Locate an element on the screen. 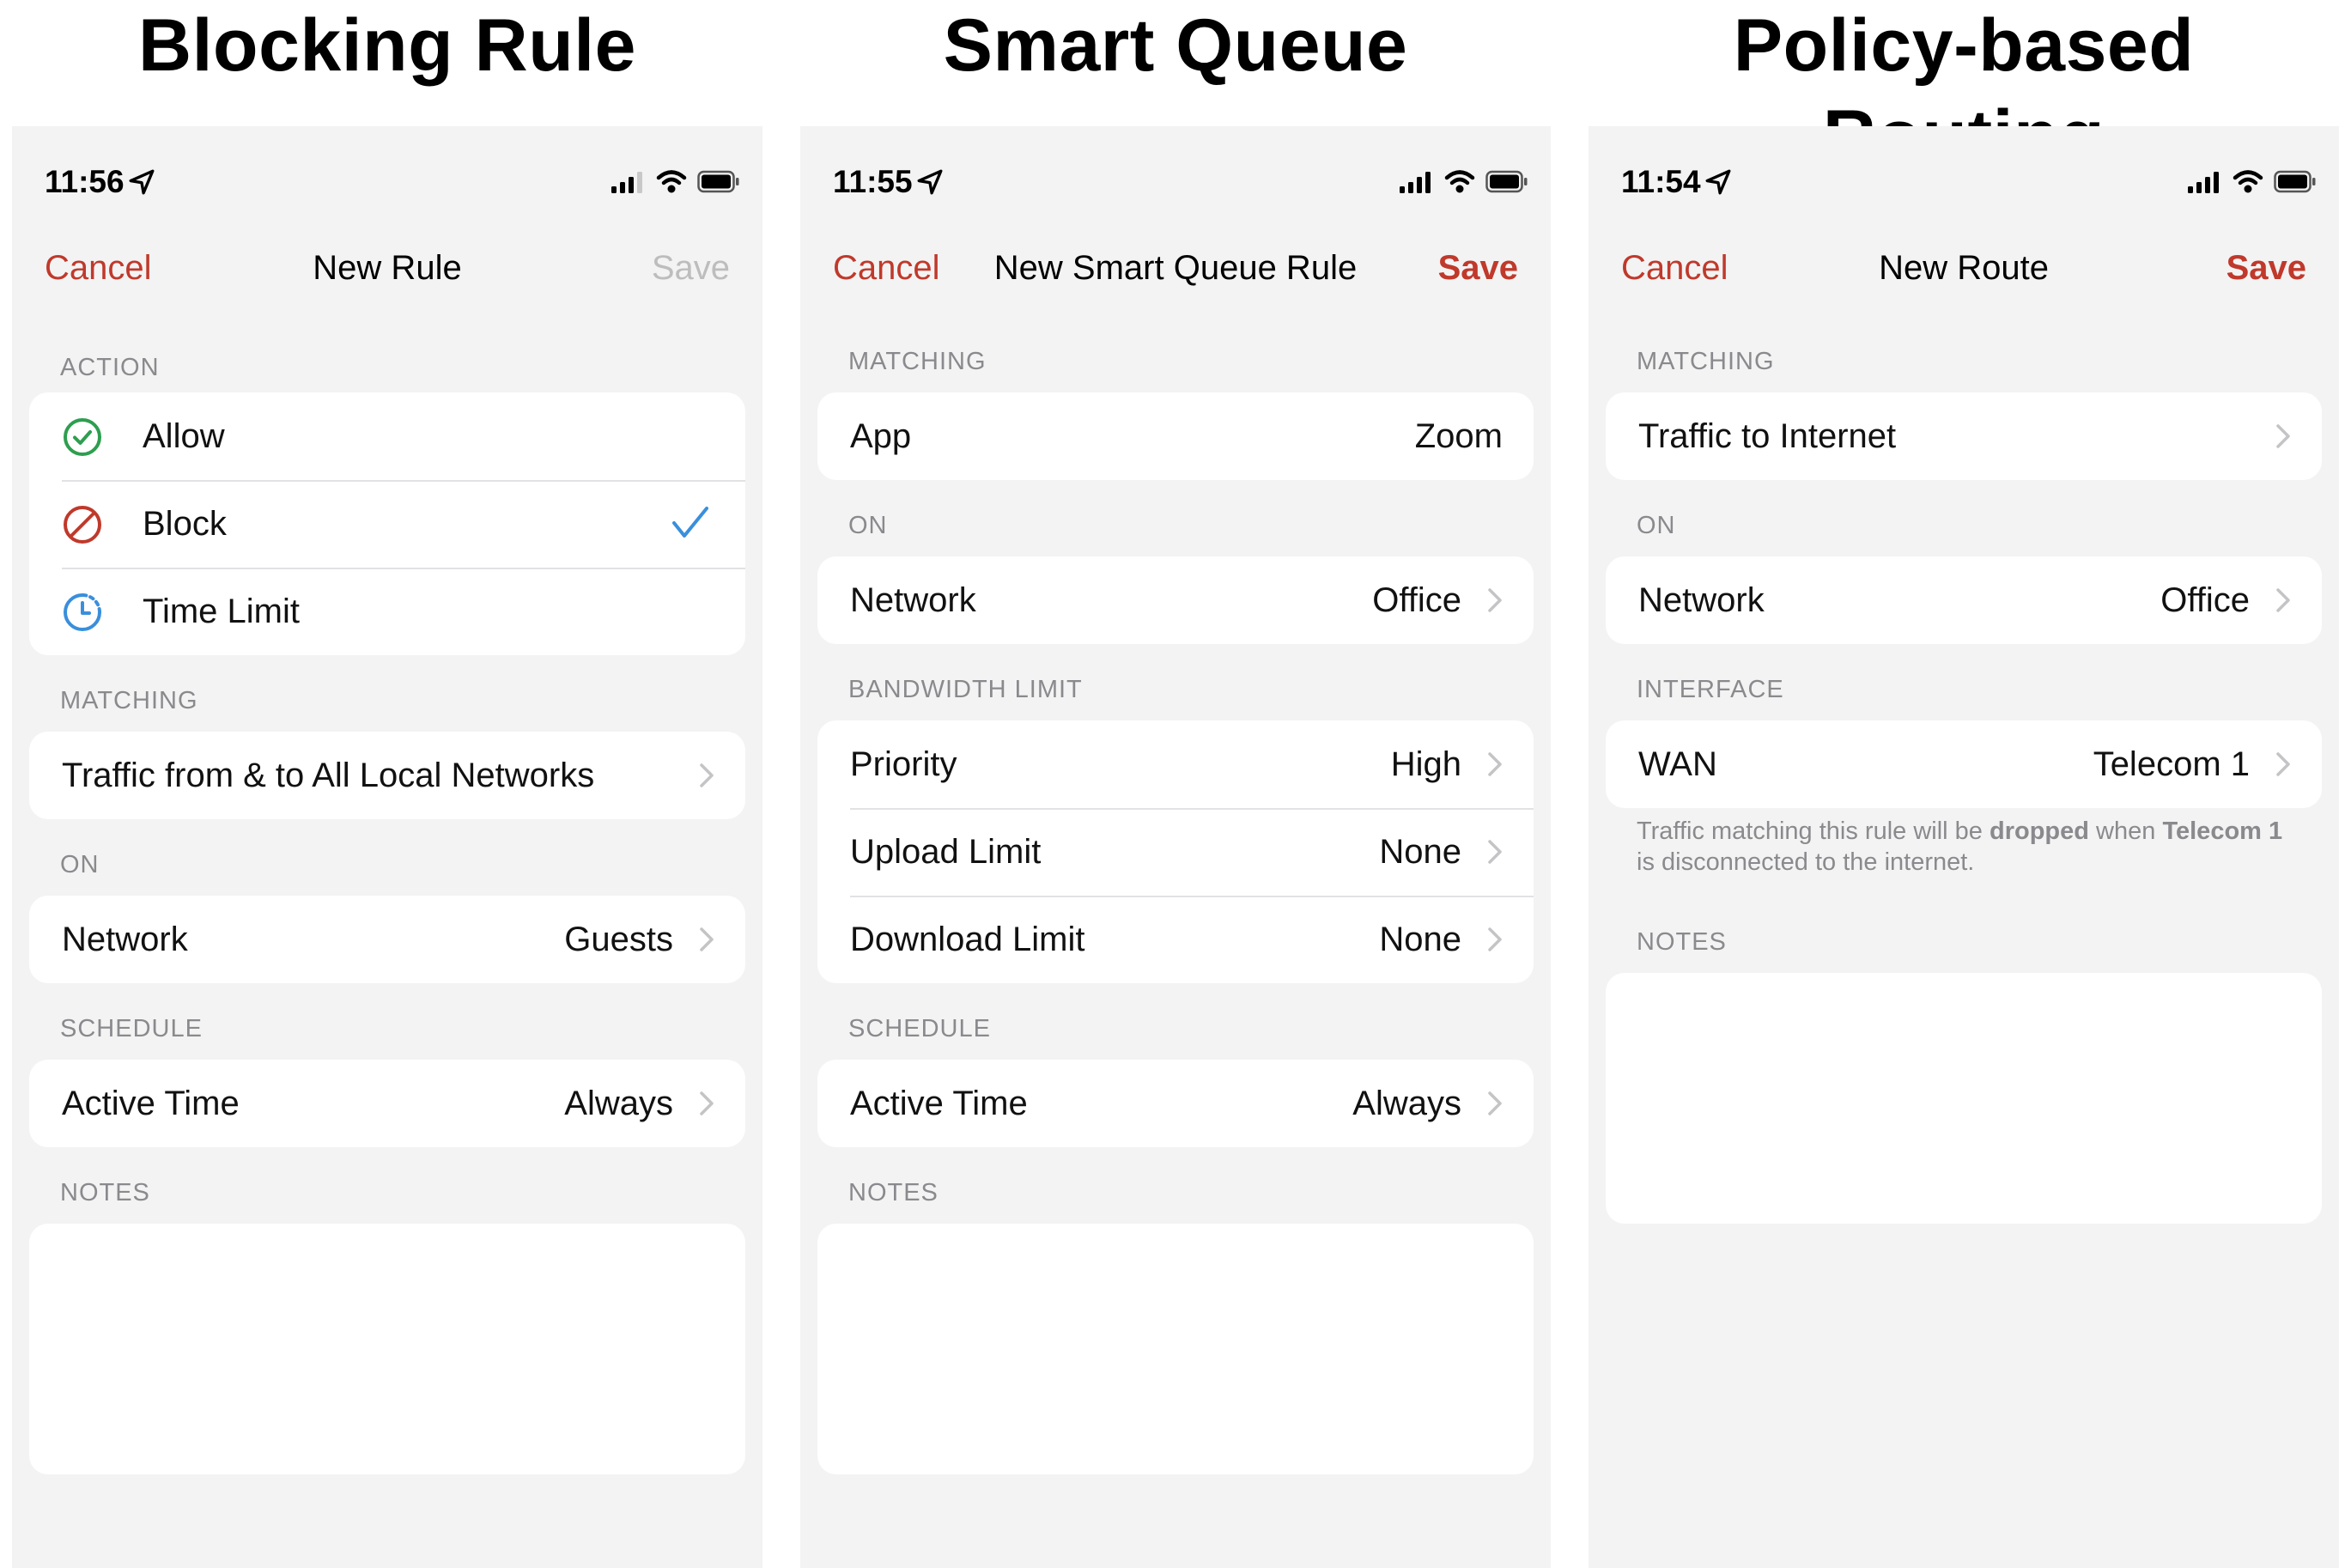 The height and width of the screenshot is (1568, 2351). wan-label: WAN is located at coordinates (1677, 764).